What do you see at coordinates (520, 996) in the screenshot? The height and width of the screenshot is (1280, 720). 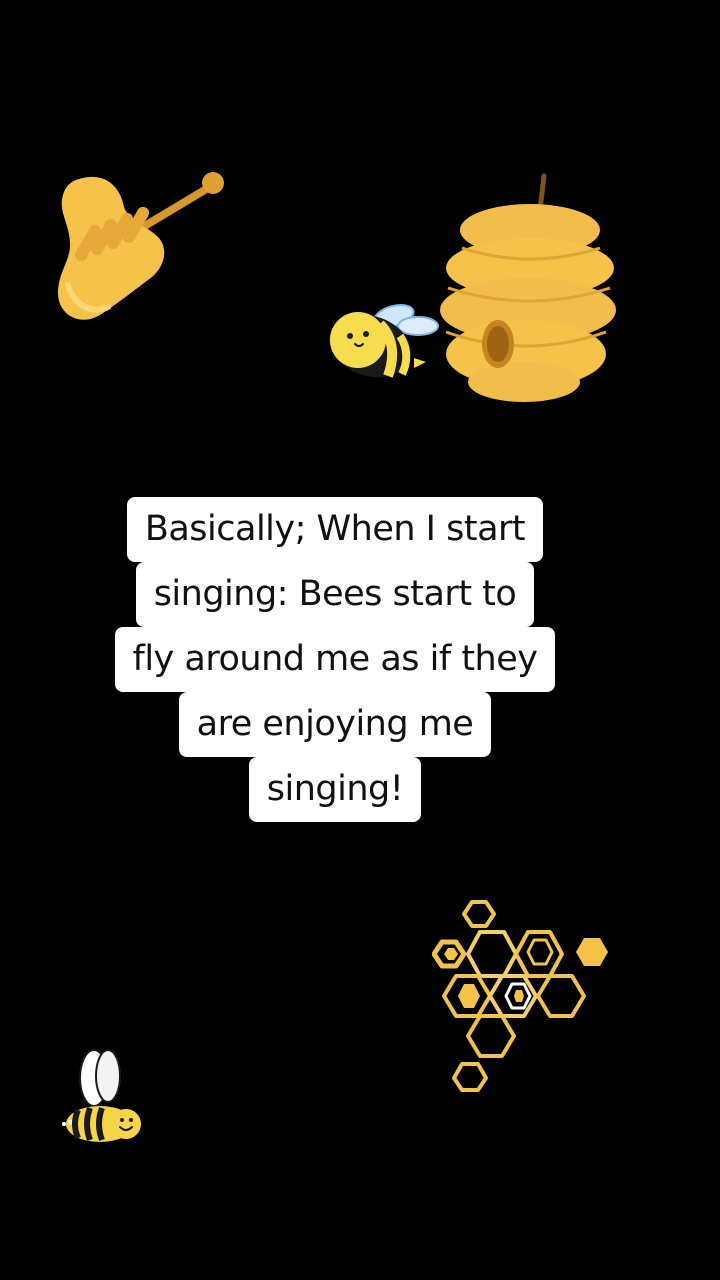 I see `honeycomb-icon` at bounding box center [520, 996].